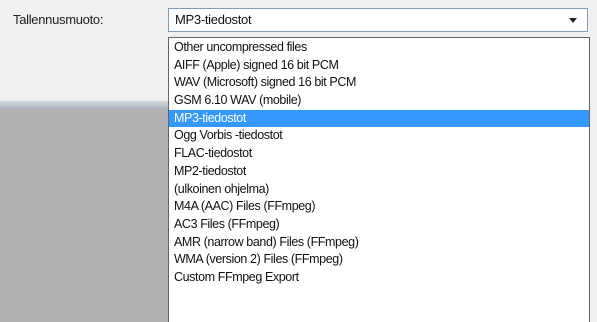 The height and width of the screenshot is (322, 597). I want to click on dropdown-option: FLAC-tiedostot, so click(379, 154).